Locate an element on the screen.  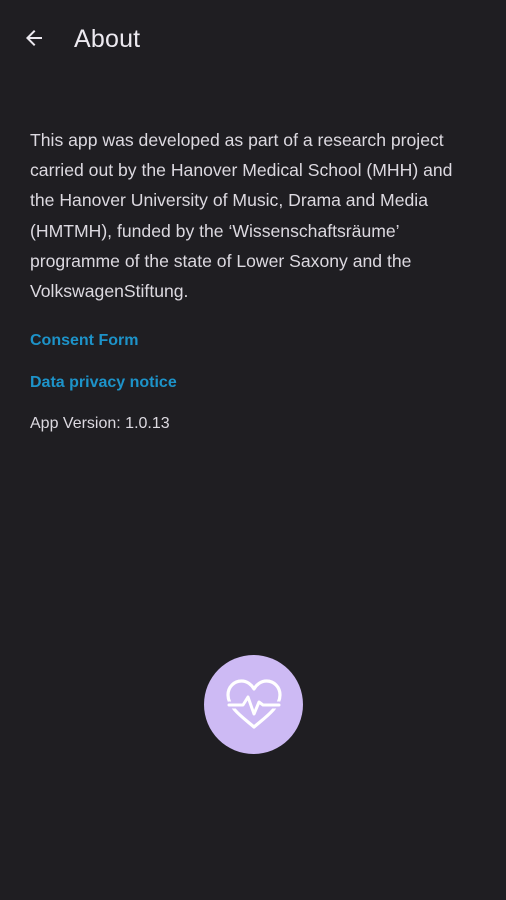
app-version: App Version: 1.0.13 is located at coordinates (100, 424).